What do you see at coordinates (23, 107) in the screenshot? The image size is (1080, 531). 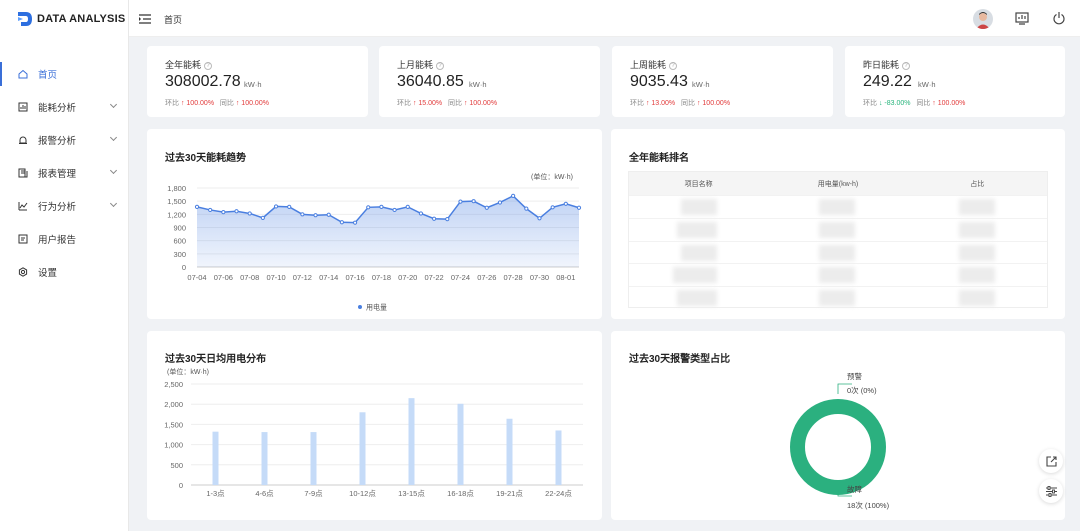 I see `energy-chart-icon` at bounding box center [23, 107].